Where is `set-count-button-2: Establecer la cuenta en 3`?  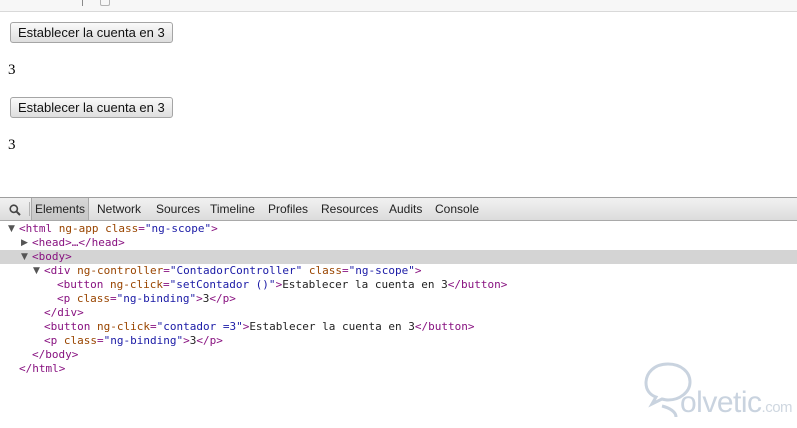 set-count-button-2: Establecer la cuenta en 3 is located at coordinates (91, 107).